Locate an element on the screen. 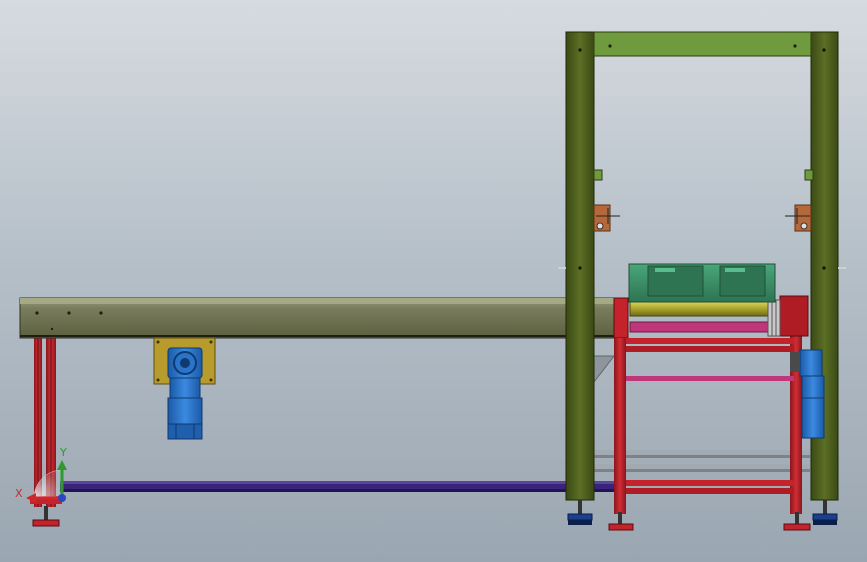 The height and width of the screenshot is (562, 867). roller-table is located at coordinates (705, 318).